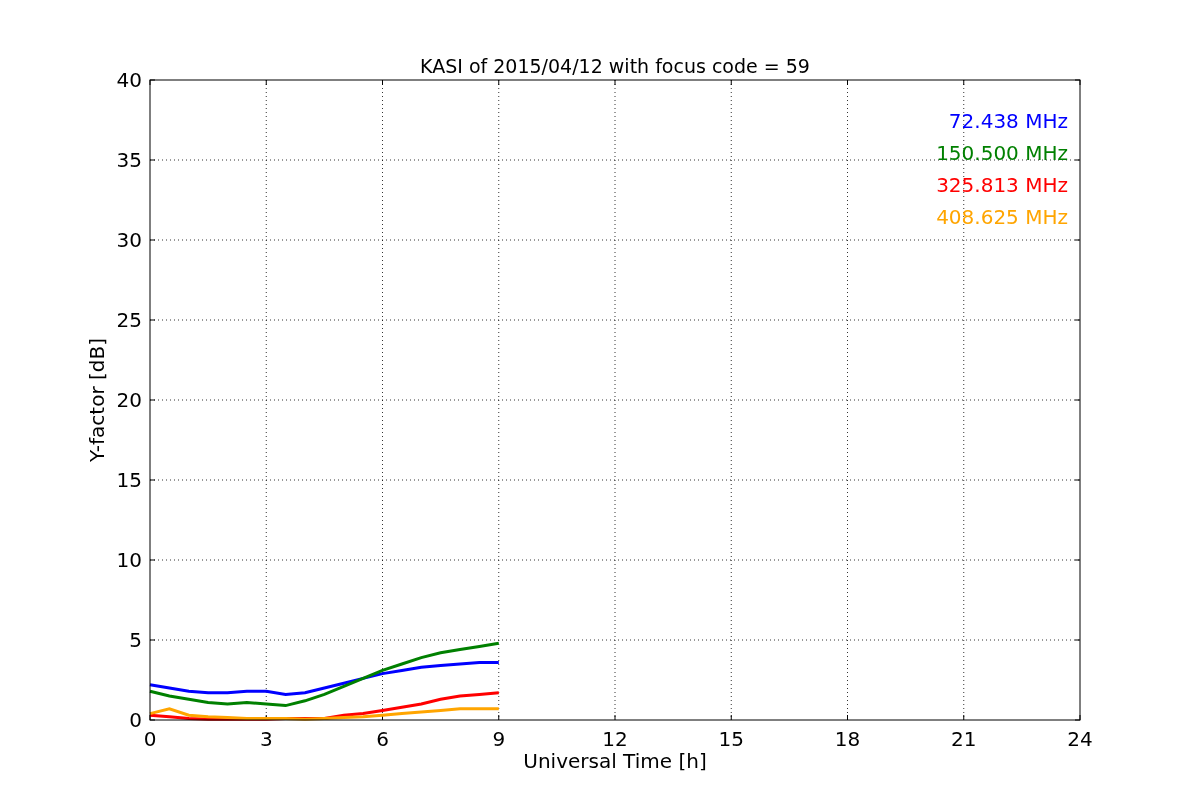 This screenshot has width=1200, height=800. What do you see at coordinates (615, 761) in the screenshot?
I see `x-axis-label: Universal Time [h]` at bounding box center [615, 761].